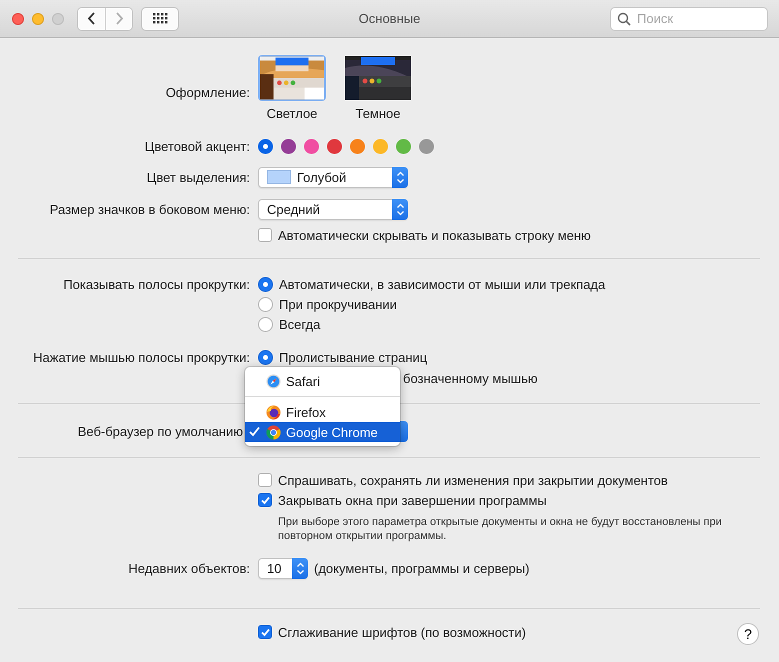 This screenshot has height=662, width=779. What do you see at coordinates (273, 412) in the screenshot?
I see `fox-globe-icon` at bounding box center [273, 412].